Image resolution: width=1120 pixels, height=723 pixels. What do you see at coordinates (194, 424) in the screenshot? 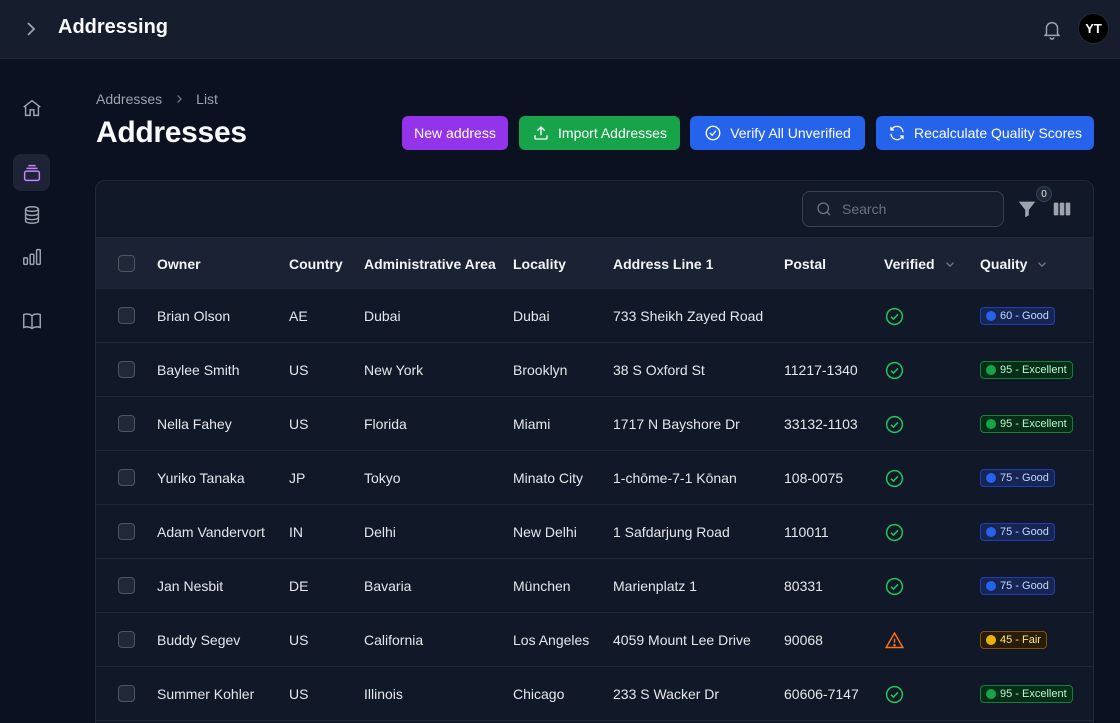
I see `cell-owner: Nella Fahey` at bounding box center [194, 424].